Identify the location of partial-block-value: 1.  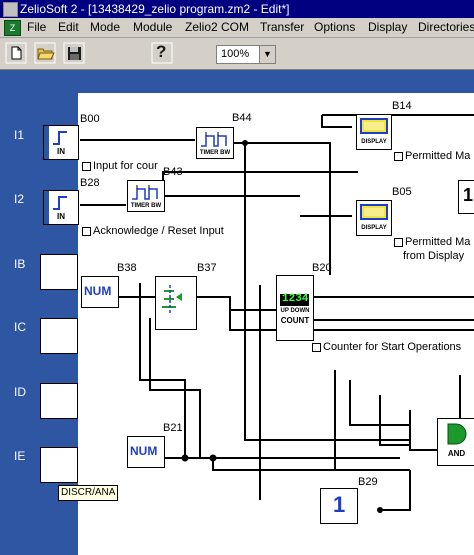
(468, 195).